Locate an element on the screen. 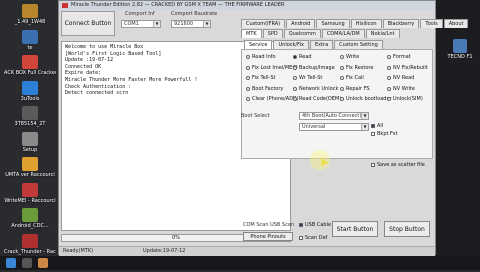 This screenshot has height=272, width=480. option-radio: Write is located at coordinates (349, 57).